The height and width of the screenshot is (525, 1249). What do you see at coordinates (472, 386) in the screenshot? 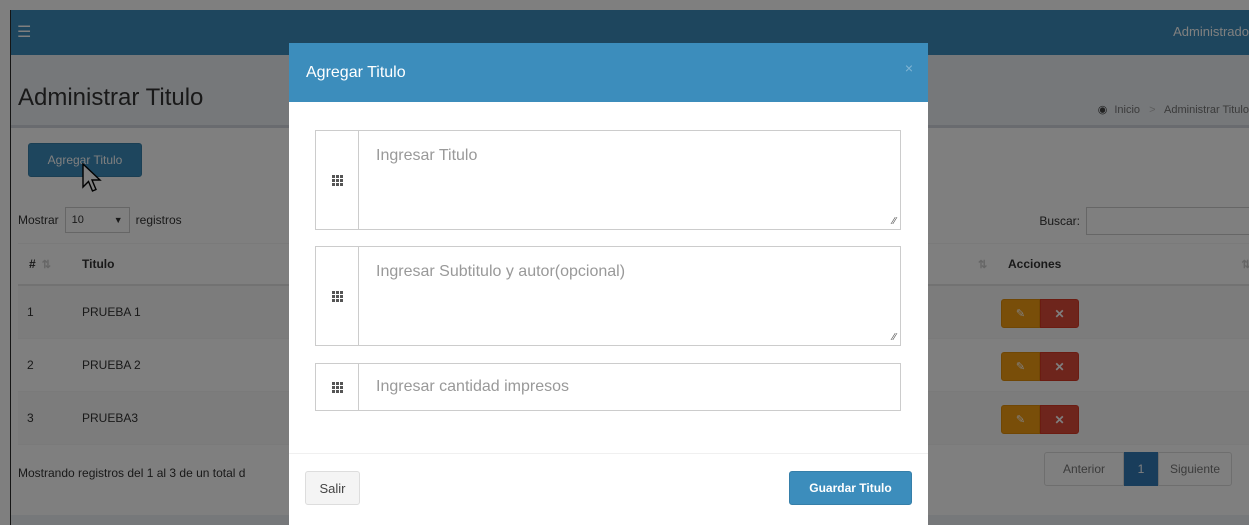
I see `cantidad-placeholder: Ingresar cantidad impresos` at bounding box center [472, 386].